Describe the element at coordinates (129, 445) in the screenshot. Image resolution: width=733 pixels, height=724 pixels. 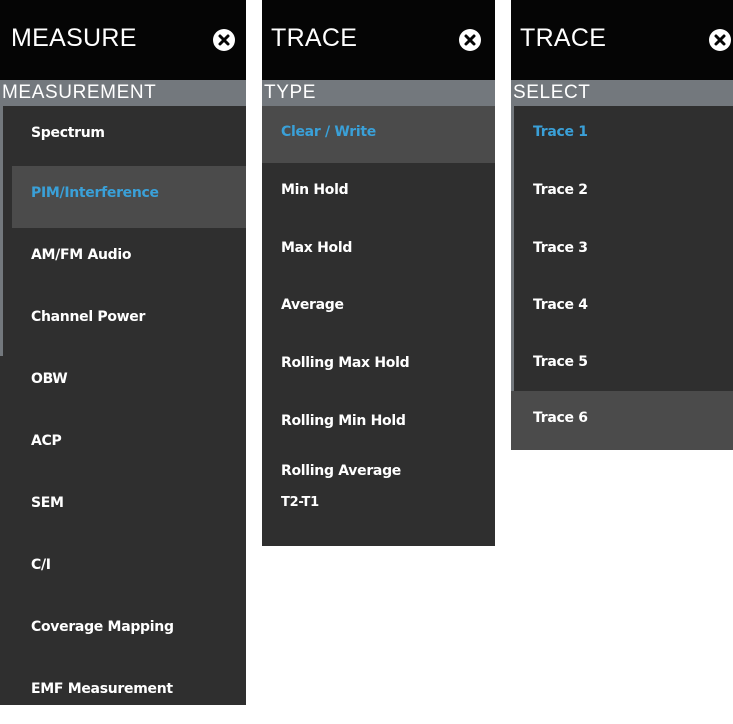
I see `menu-item-acp: ACP` at that location.